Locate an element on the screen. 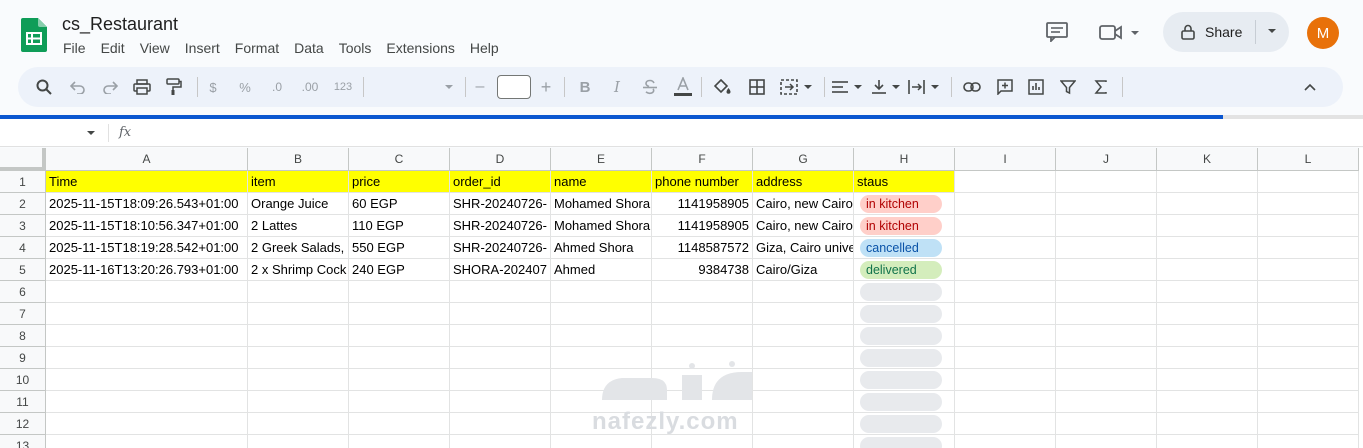  cell-j12 is located at coordinates (1106, 424).